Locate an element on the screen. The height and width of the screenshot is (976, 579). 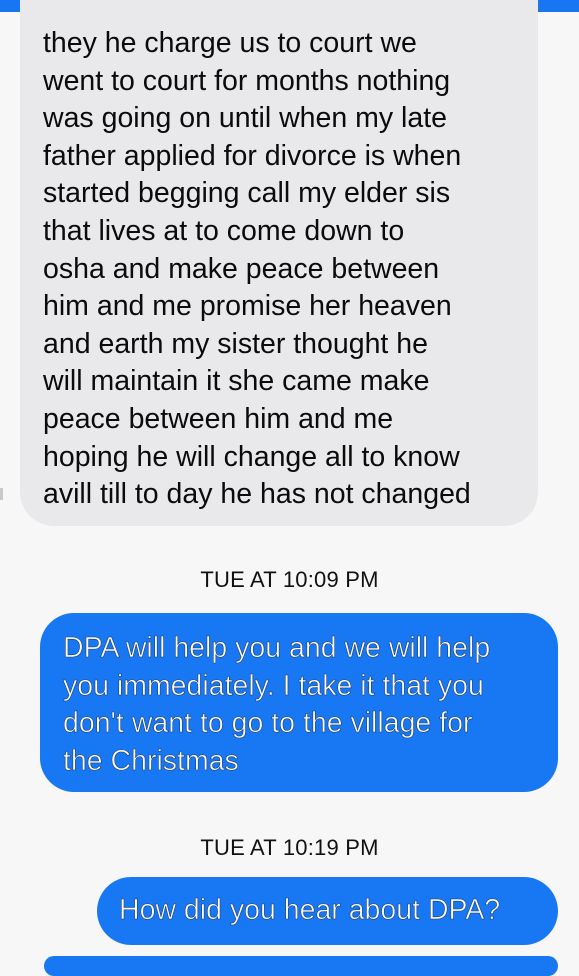
message-line: DPA will help you and we will help is located at coordinates (277, 648).